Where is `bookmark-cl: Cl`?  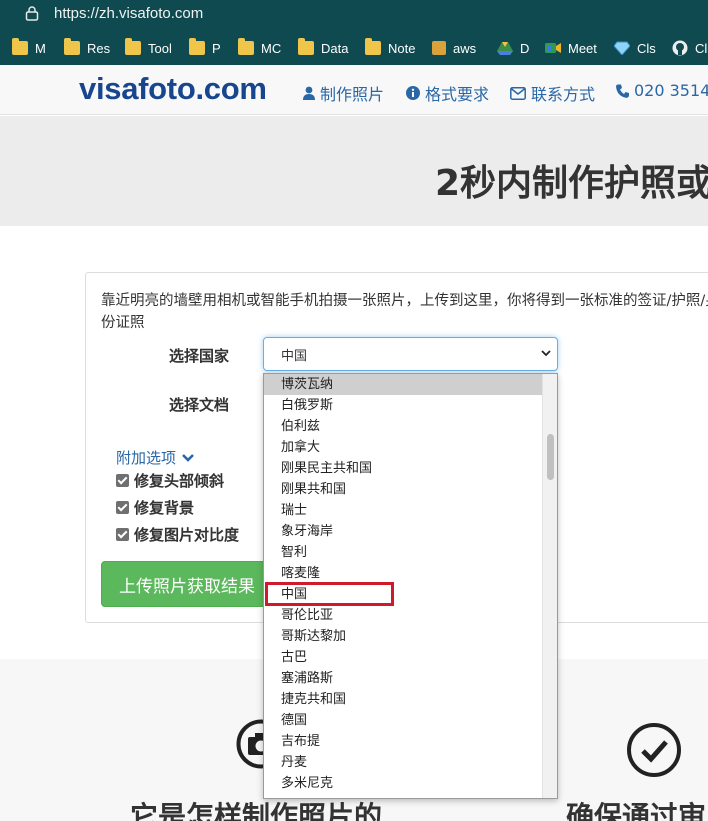
bookmark-cl: Cl is located at coordinates (689, 48).